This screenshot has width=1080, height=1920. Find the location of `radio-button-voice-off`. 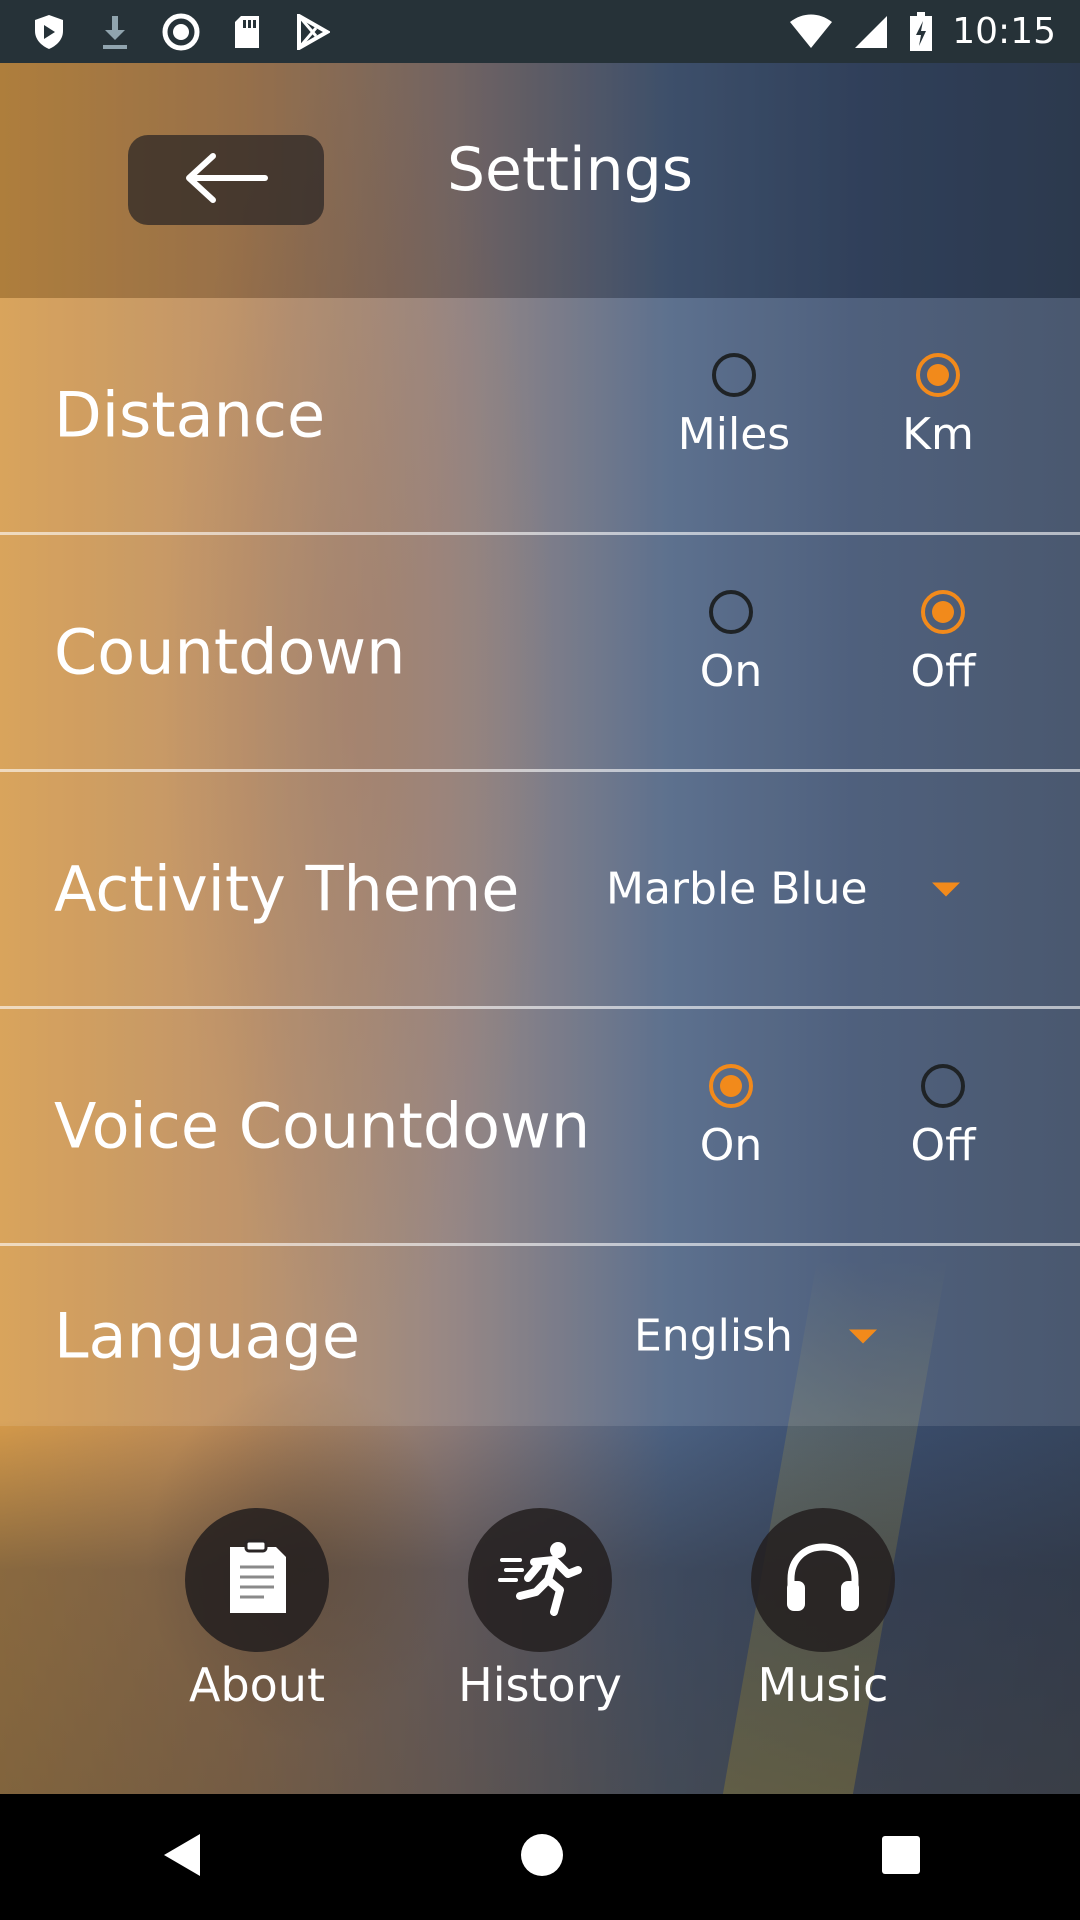

radio-button-voice-off is located at coordinates (943, 1086).